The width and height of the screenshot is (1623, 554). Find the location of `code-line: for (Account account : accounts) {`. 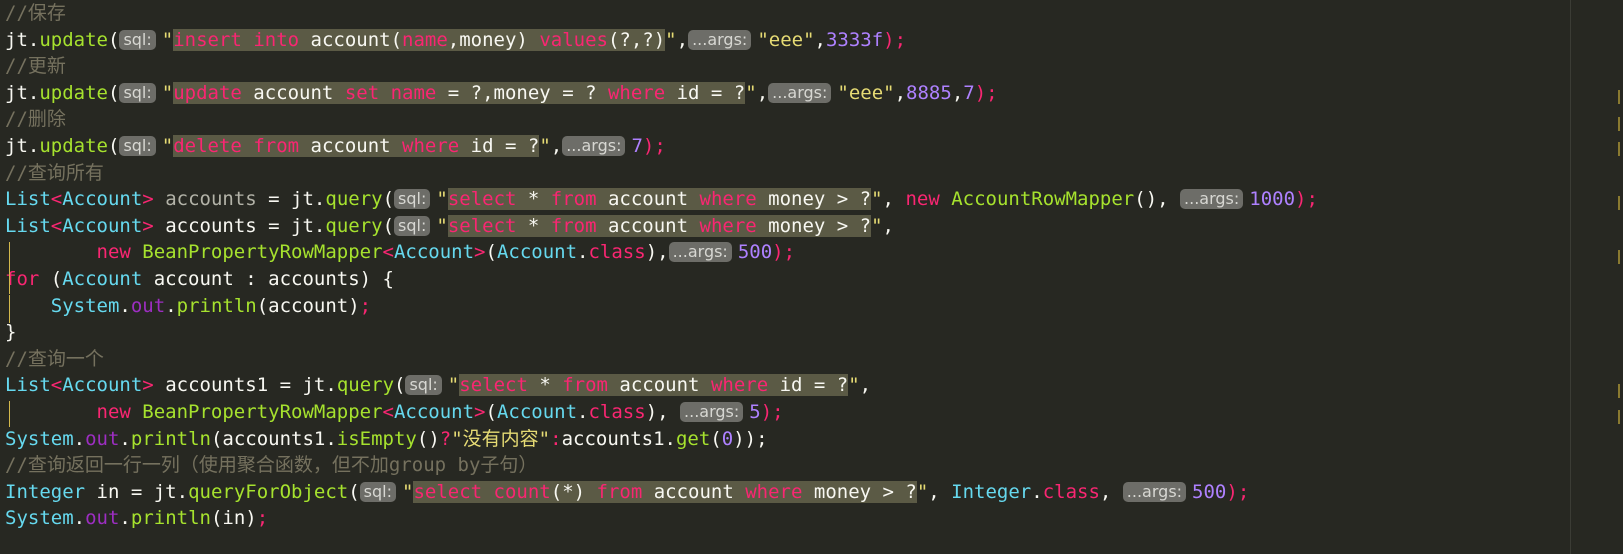

code-line: for (Account account : accounts) { is located at coordinates (199, 279).